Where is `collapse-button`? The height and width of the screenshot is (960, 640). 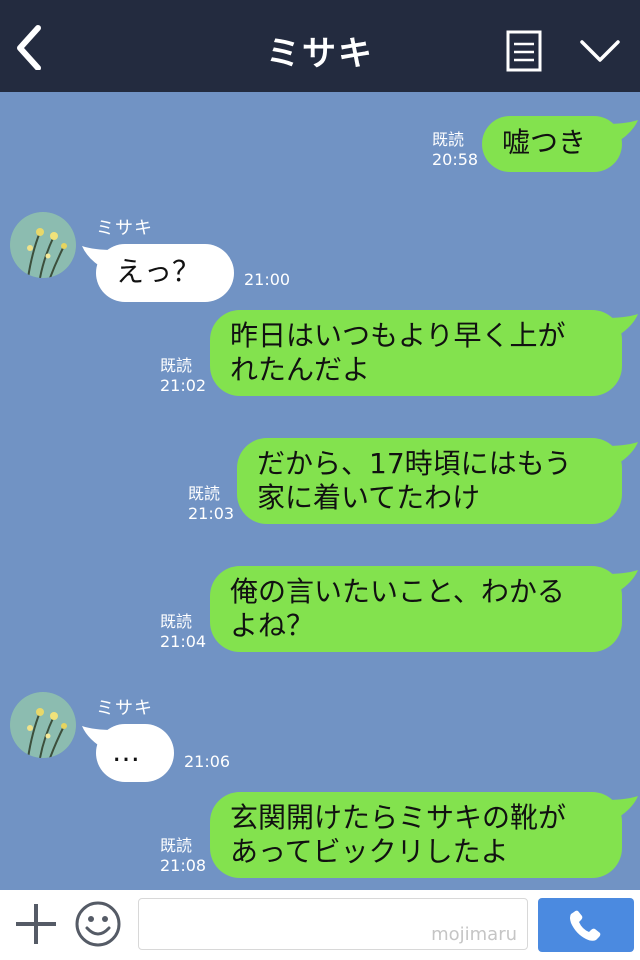
collapse-button is located at coordinates (600, 50).